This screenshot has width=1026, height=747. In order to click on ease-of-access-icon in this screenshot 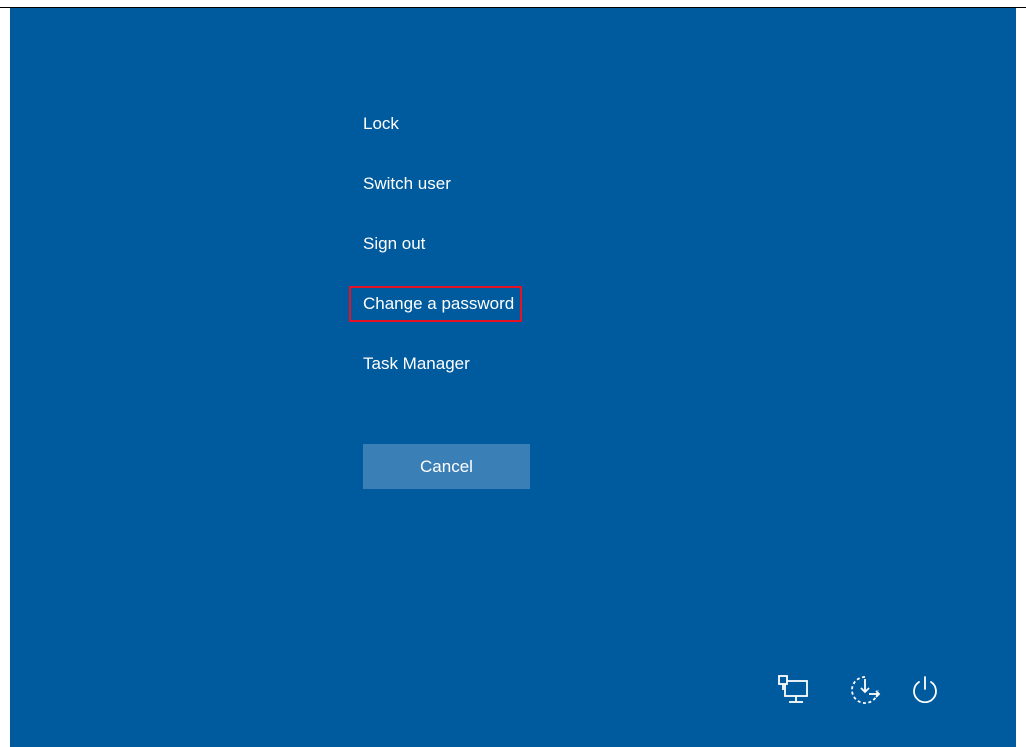, I will do `click(866, 690)`.